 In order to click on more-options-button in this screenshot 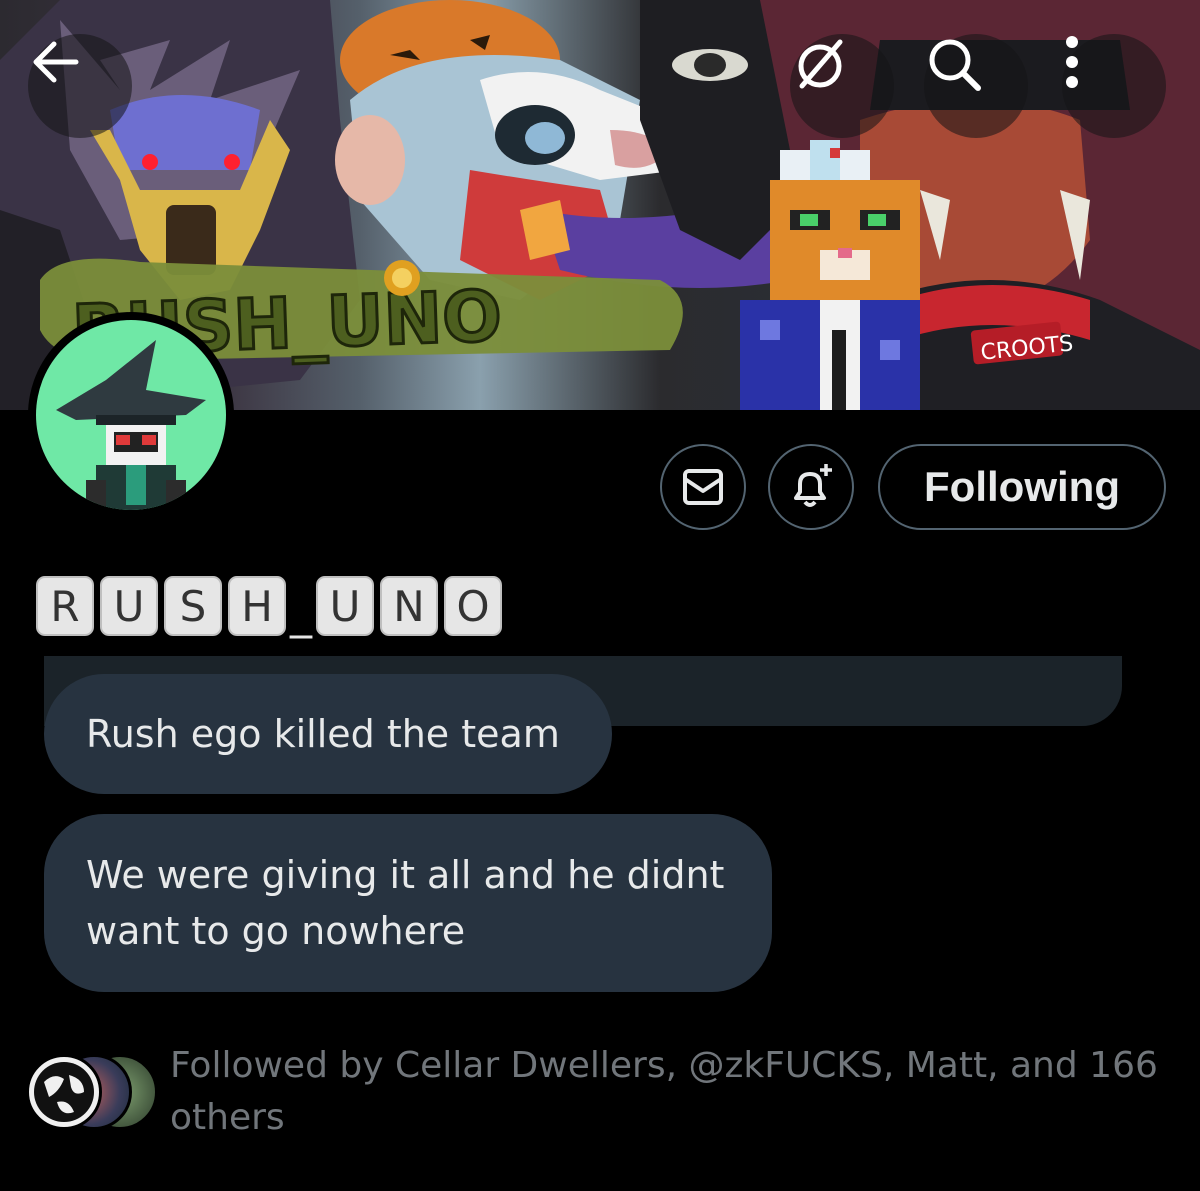, I will do `click(1114, 86)`.